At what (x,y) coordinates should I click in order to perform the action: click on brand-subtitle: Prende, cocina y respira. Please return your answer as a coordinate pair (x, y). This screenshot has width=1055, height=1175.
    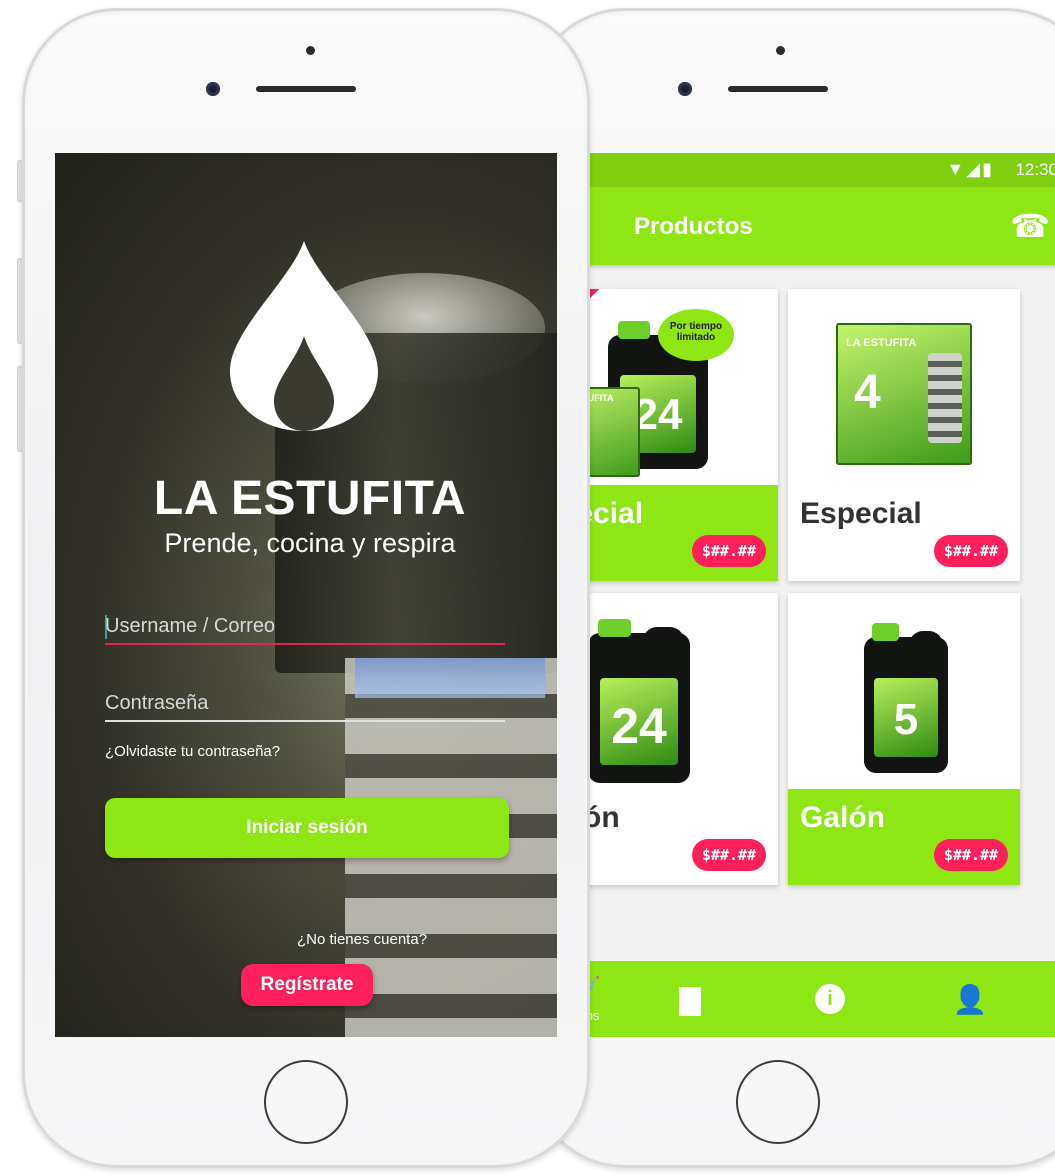
    Looking at the image, I should click on (310, 543).